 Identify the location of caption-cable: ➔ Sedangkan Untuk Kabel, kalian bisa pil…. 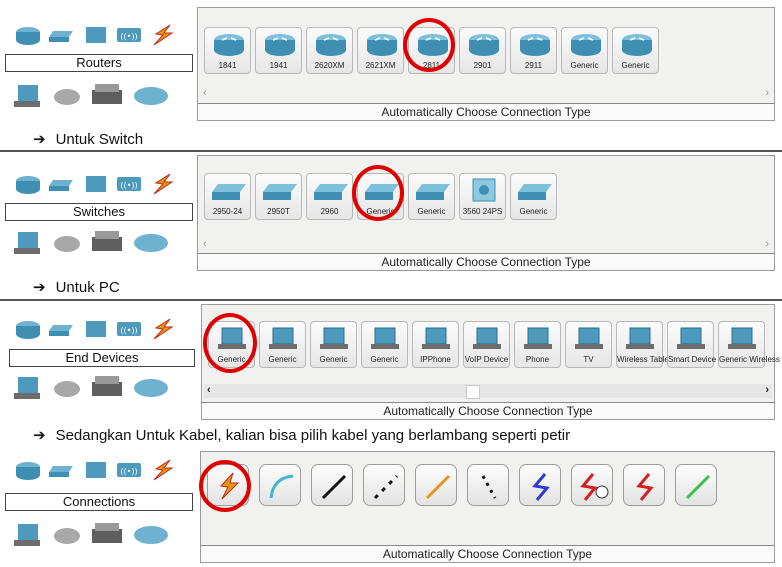
(301, 435).